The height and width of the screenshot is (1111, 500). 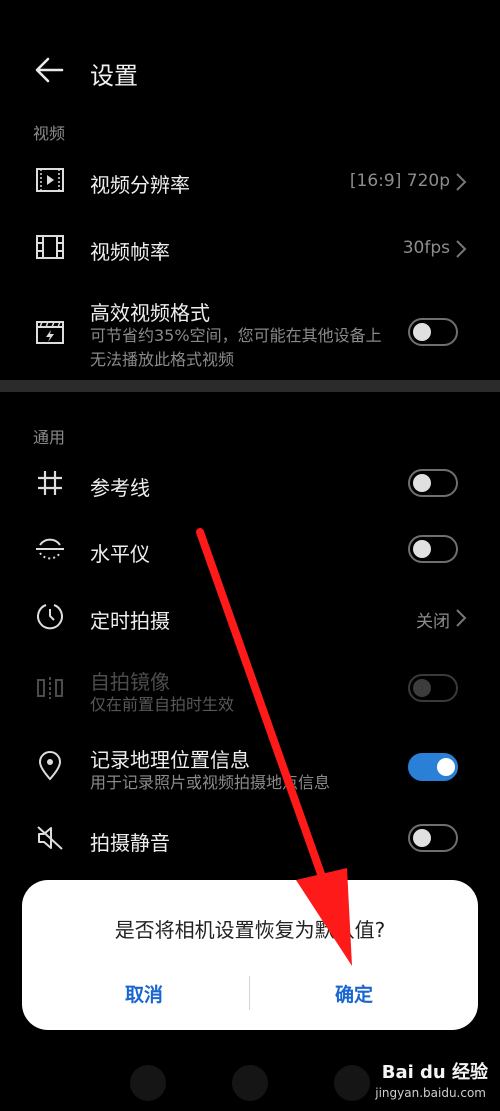 I want to click on annotation-arrow, so click(x=274, y=747).